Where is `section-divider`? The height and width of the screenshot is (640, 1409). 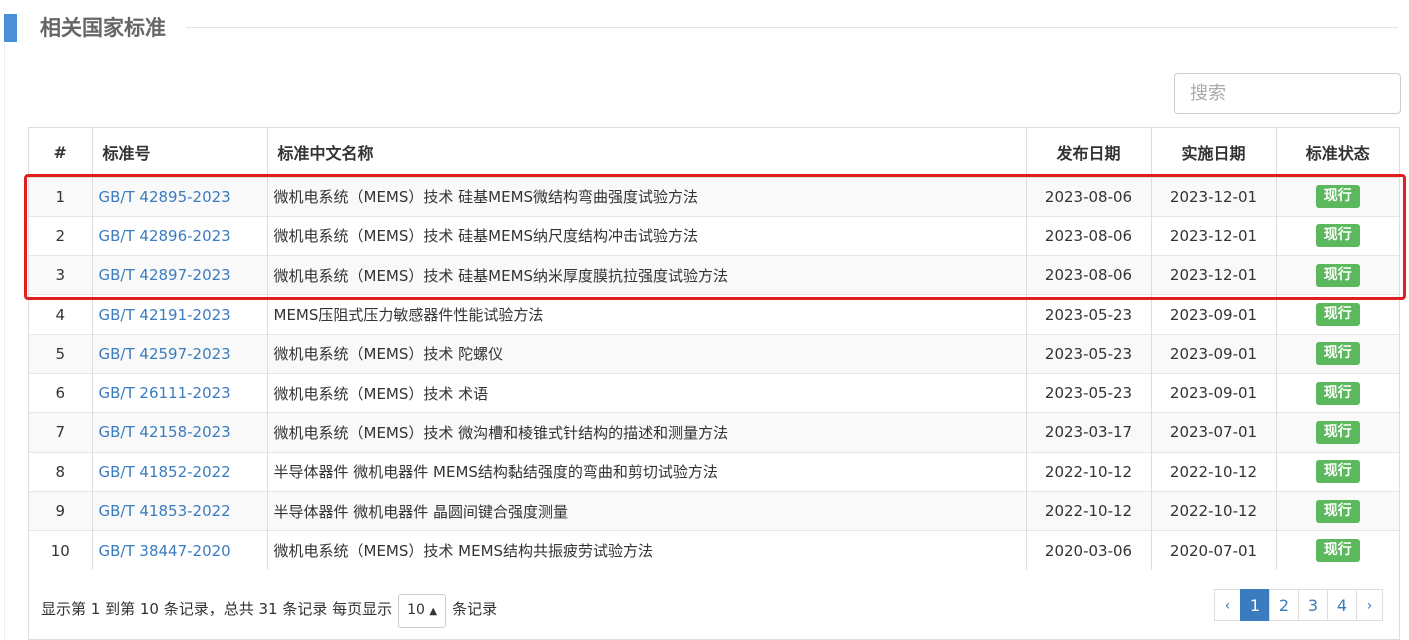 section-divider is located at coordinates (792, 27).